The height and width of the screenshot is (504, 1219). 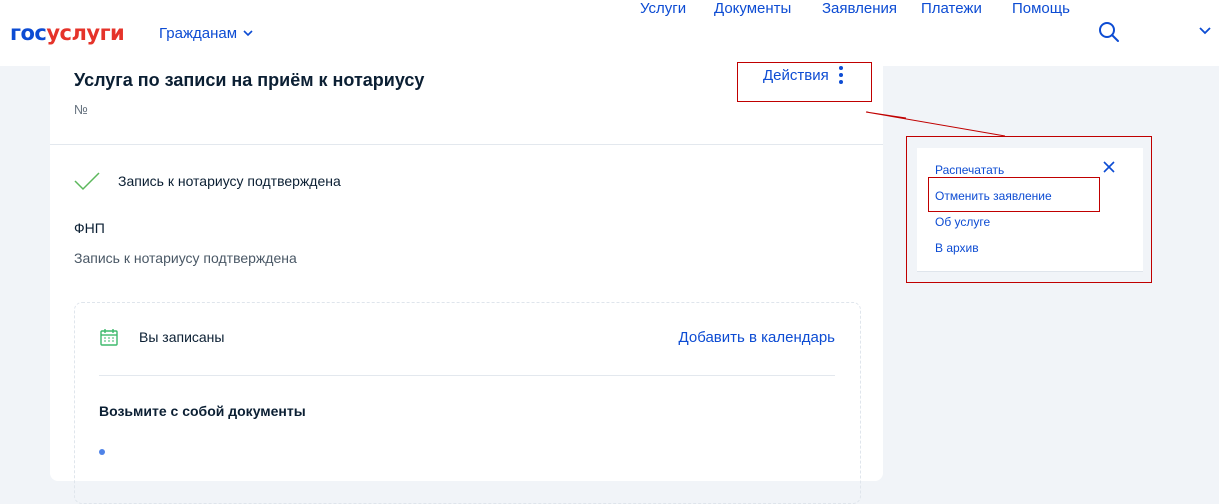 What do you see at coordinates (202, 411) in the screenshot?
I see `documents-title: Возьмите с собой документы` at bounding box center [202, 411].